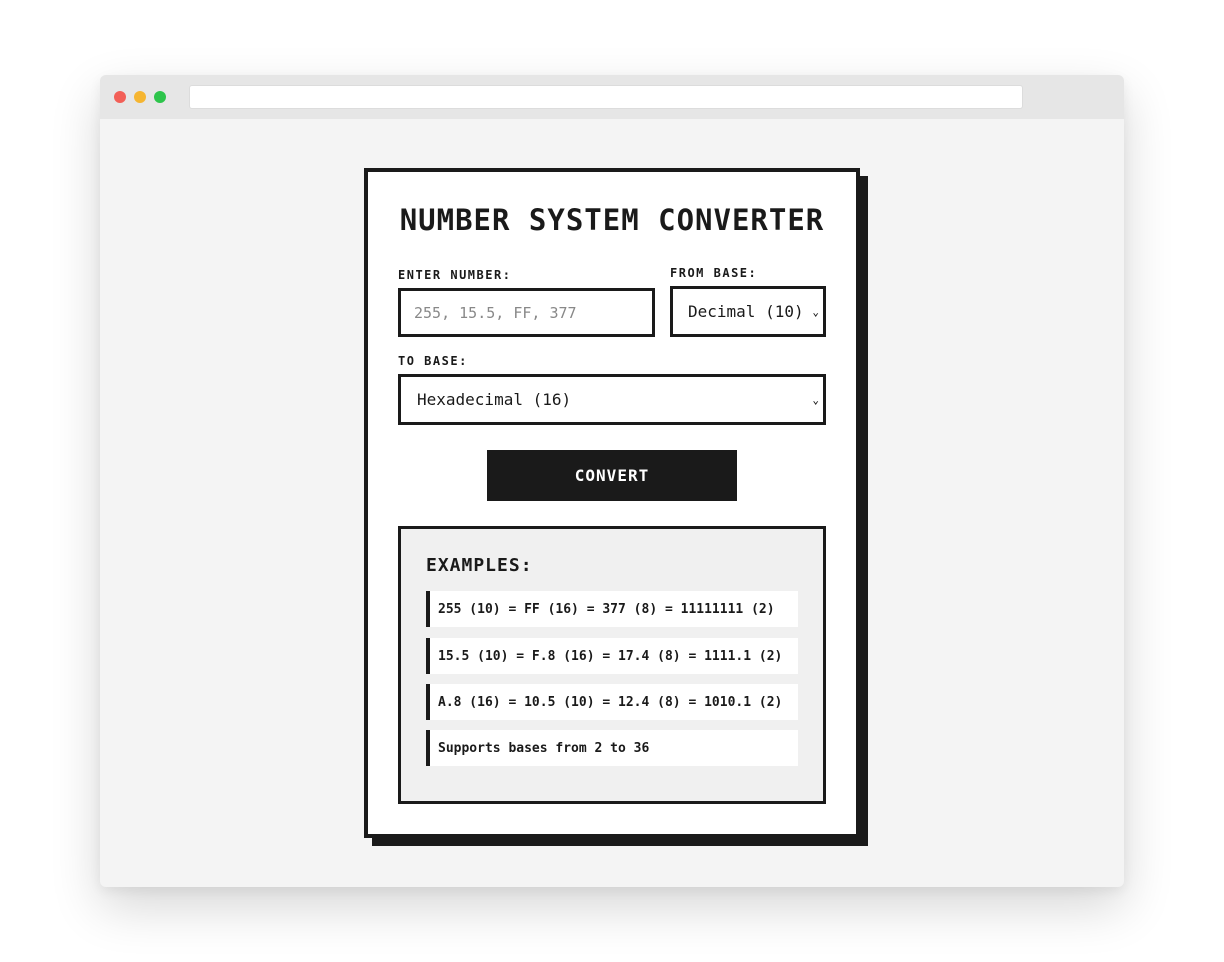 This screenshot has height=962, width=1224. What do you see at coordinates (612, 475) in the screenshot?
I see `convert-button: CONVERT` at bounding box center [612, 475].